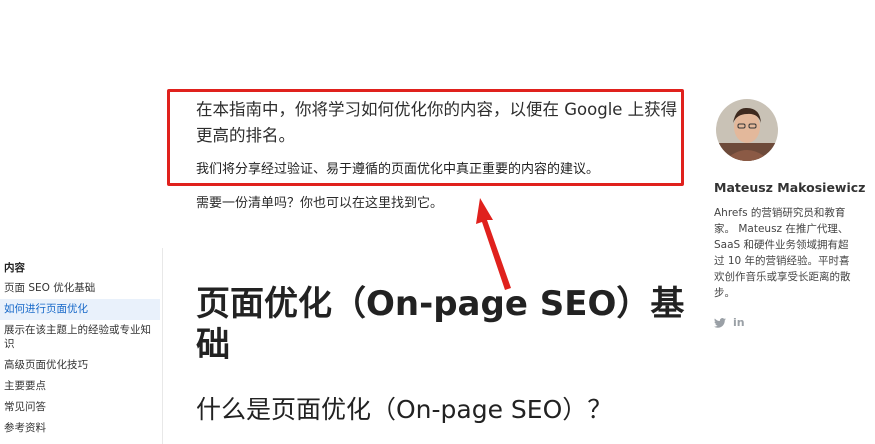  What do you see at coordinates (80, 407) in the screenshot?
I see `toc-item-faq: 常见问答` at bounding box center [80, 407].